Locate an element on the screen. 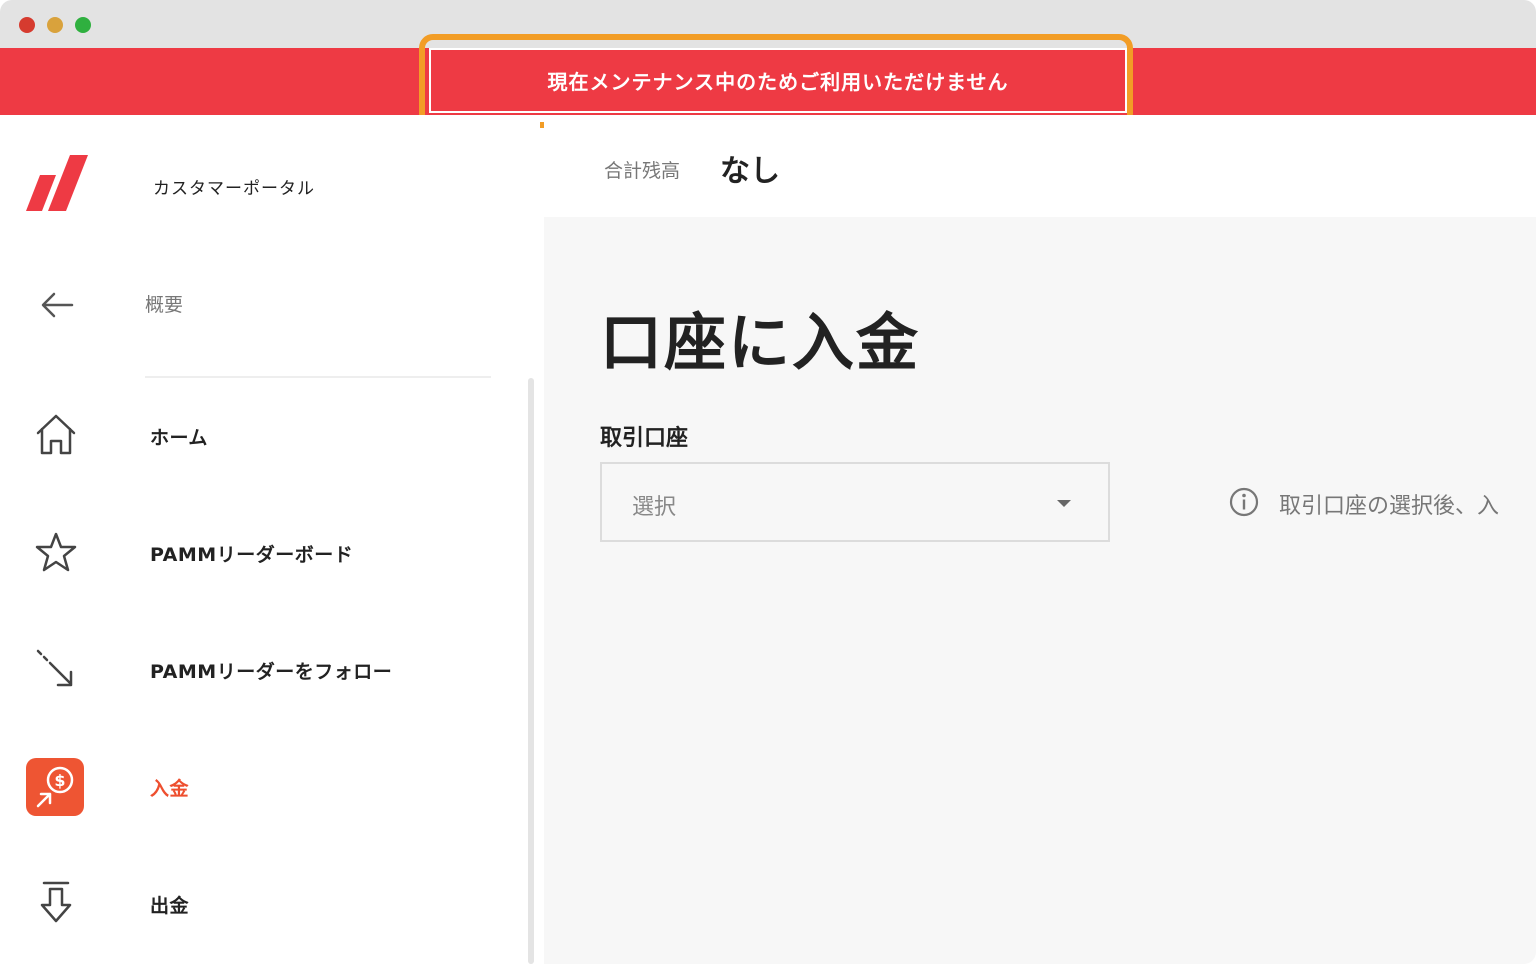  trading-account-select: 選択 is located at coordinates (855, 502).